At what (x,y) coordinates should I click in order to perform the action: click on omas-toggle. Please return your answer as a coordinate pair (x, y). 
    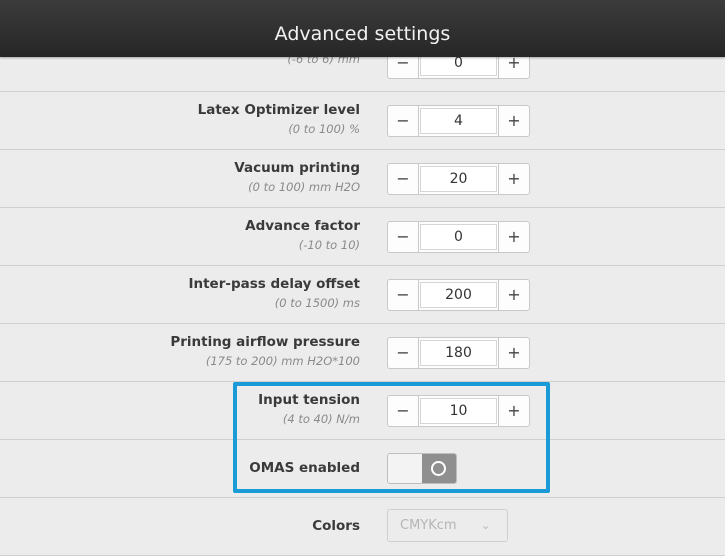
    Looking at the image, I should click on (422, 468).